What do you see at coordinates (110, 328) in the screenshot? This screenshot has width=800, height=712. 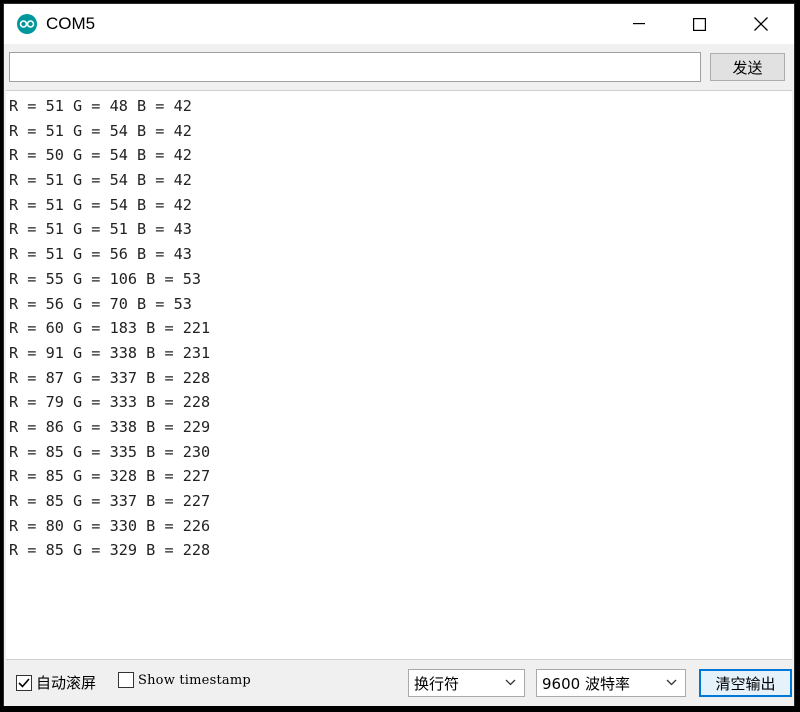 I see `serial-output-line: R = 60 G = 183 B = 221` at bounding box center [110, 328].